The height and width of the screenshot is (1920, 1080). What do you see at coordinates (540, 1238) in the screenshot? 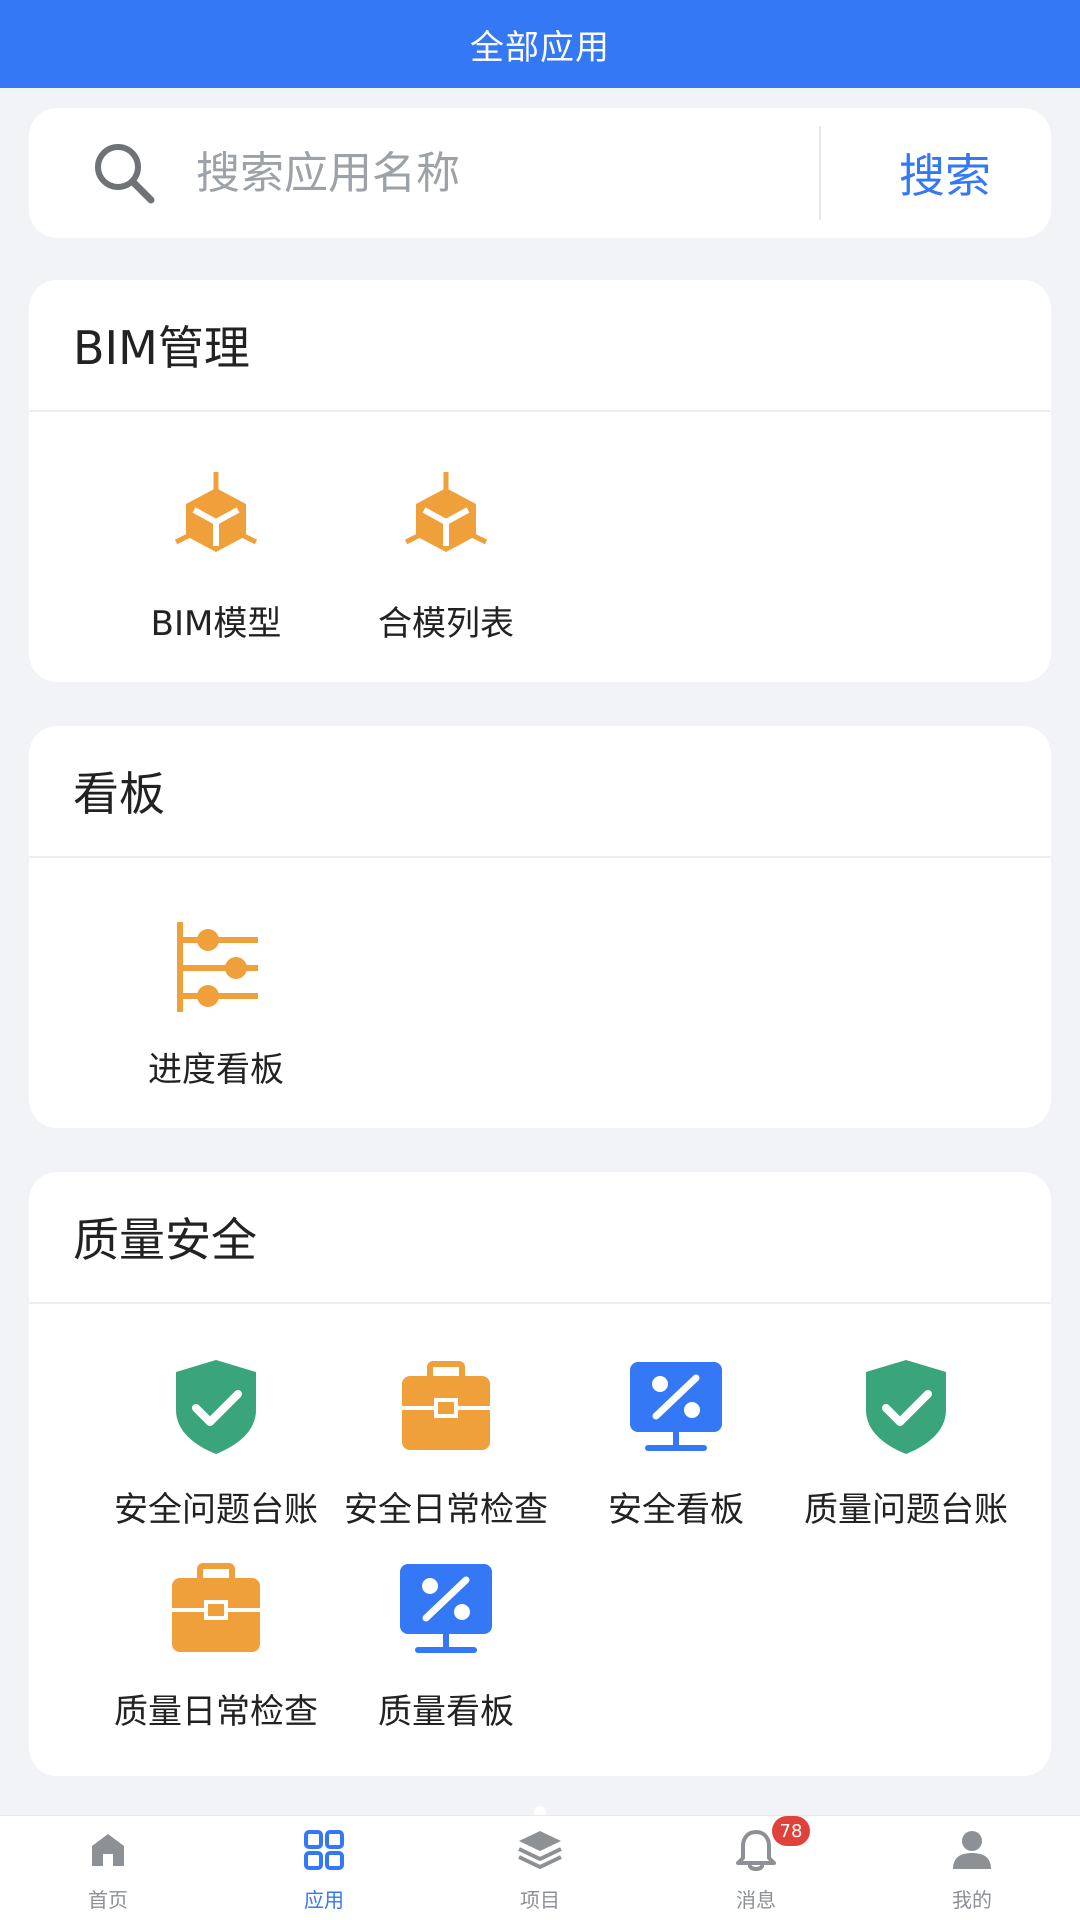
I see `section-title: 质量安全` at bounding box center [540, 1238].